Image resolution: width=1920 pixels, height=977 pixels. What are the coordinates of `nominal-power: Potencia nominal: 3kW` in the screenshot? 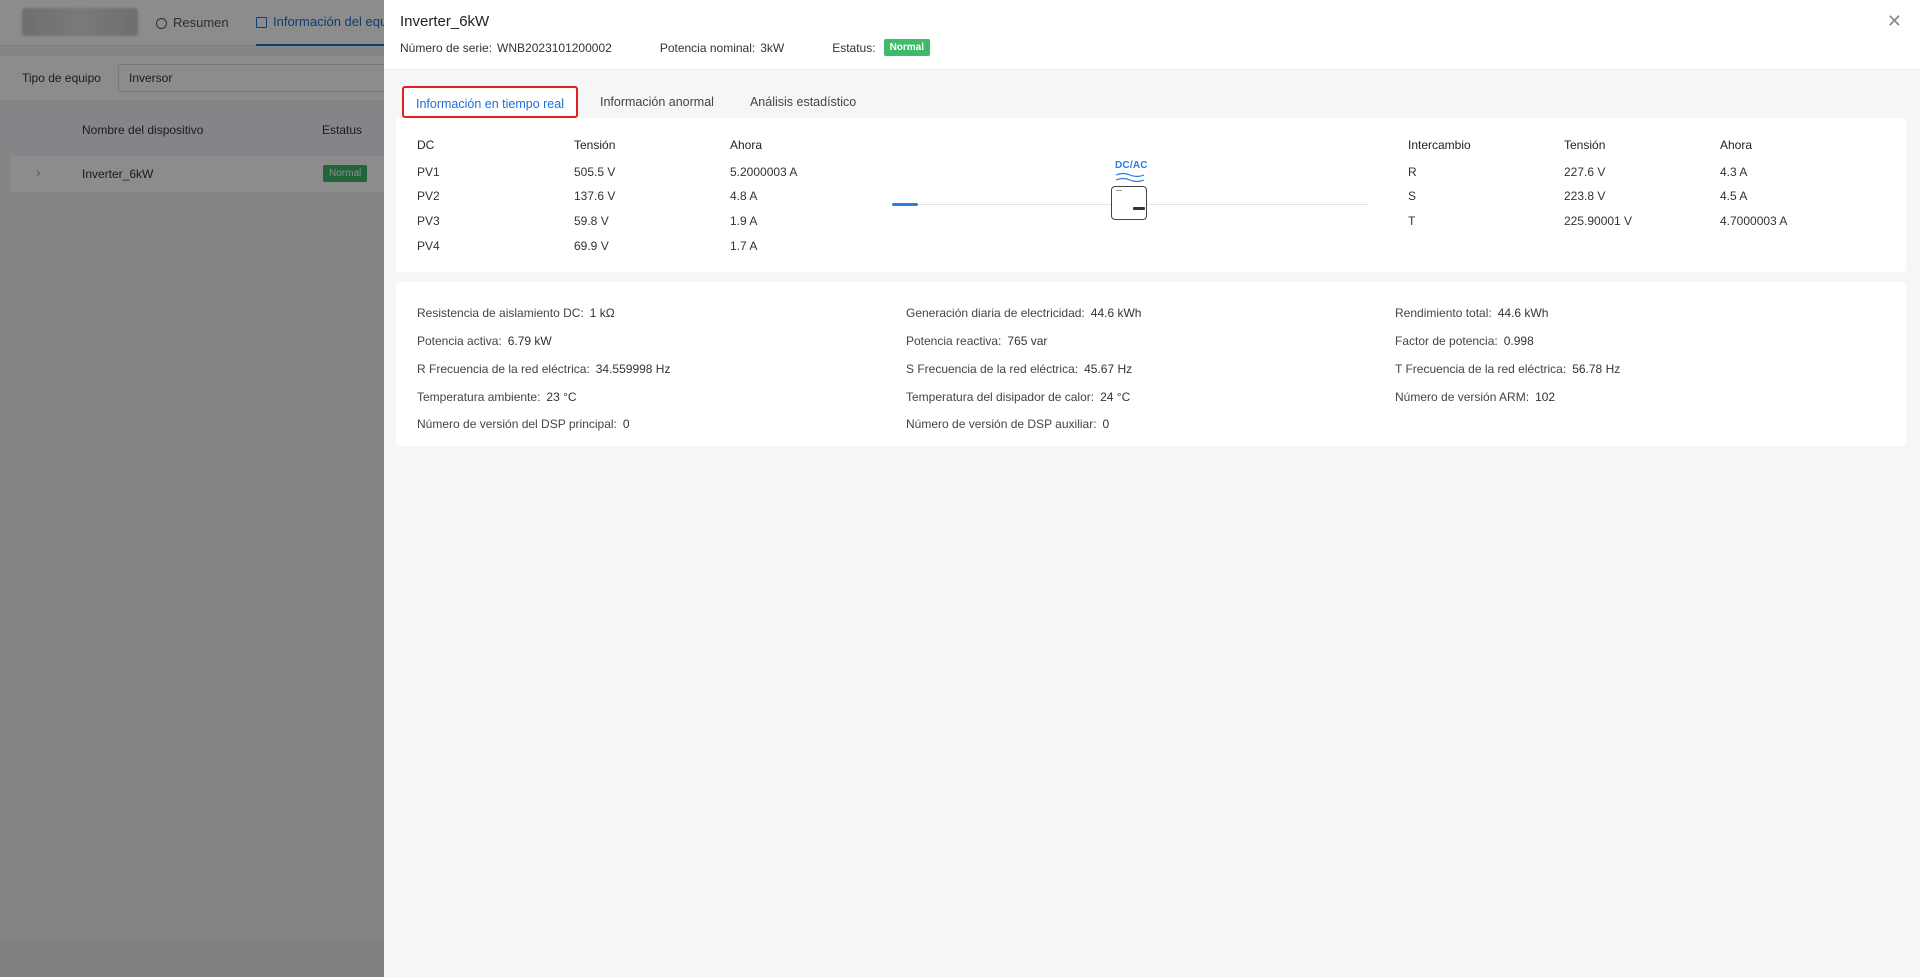 It's located at (722, 47).